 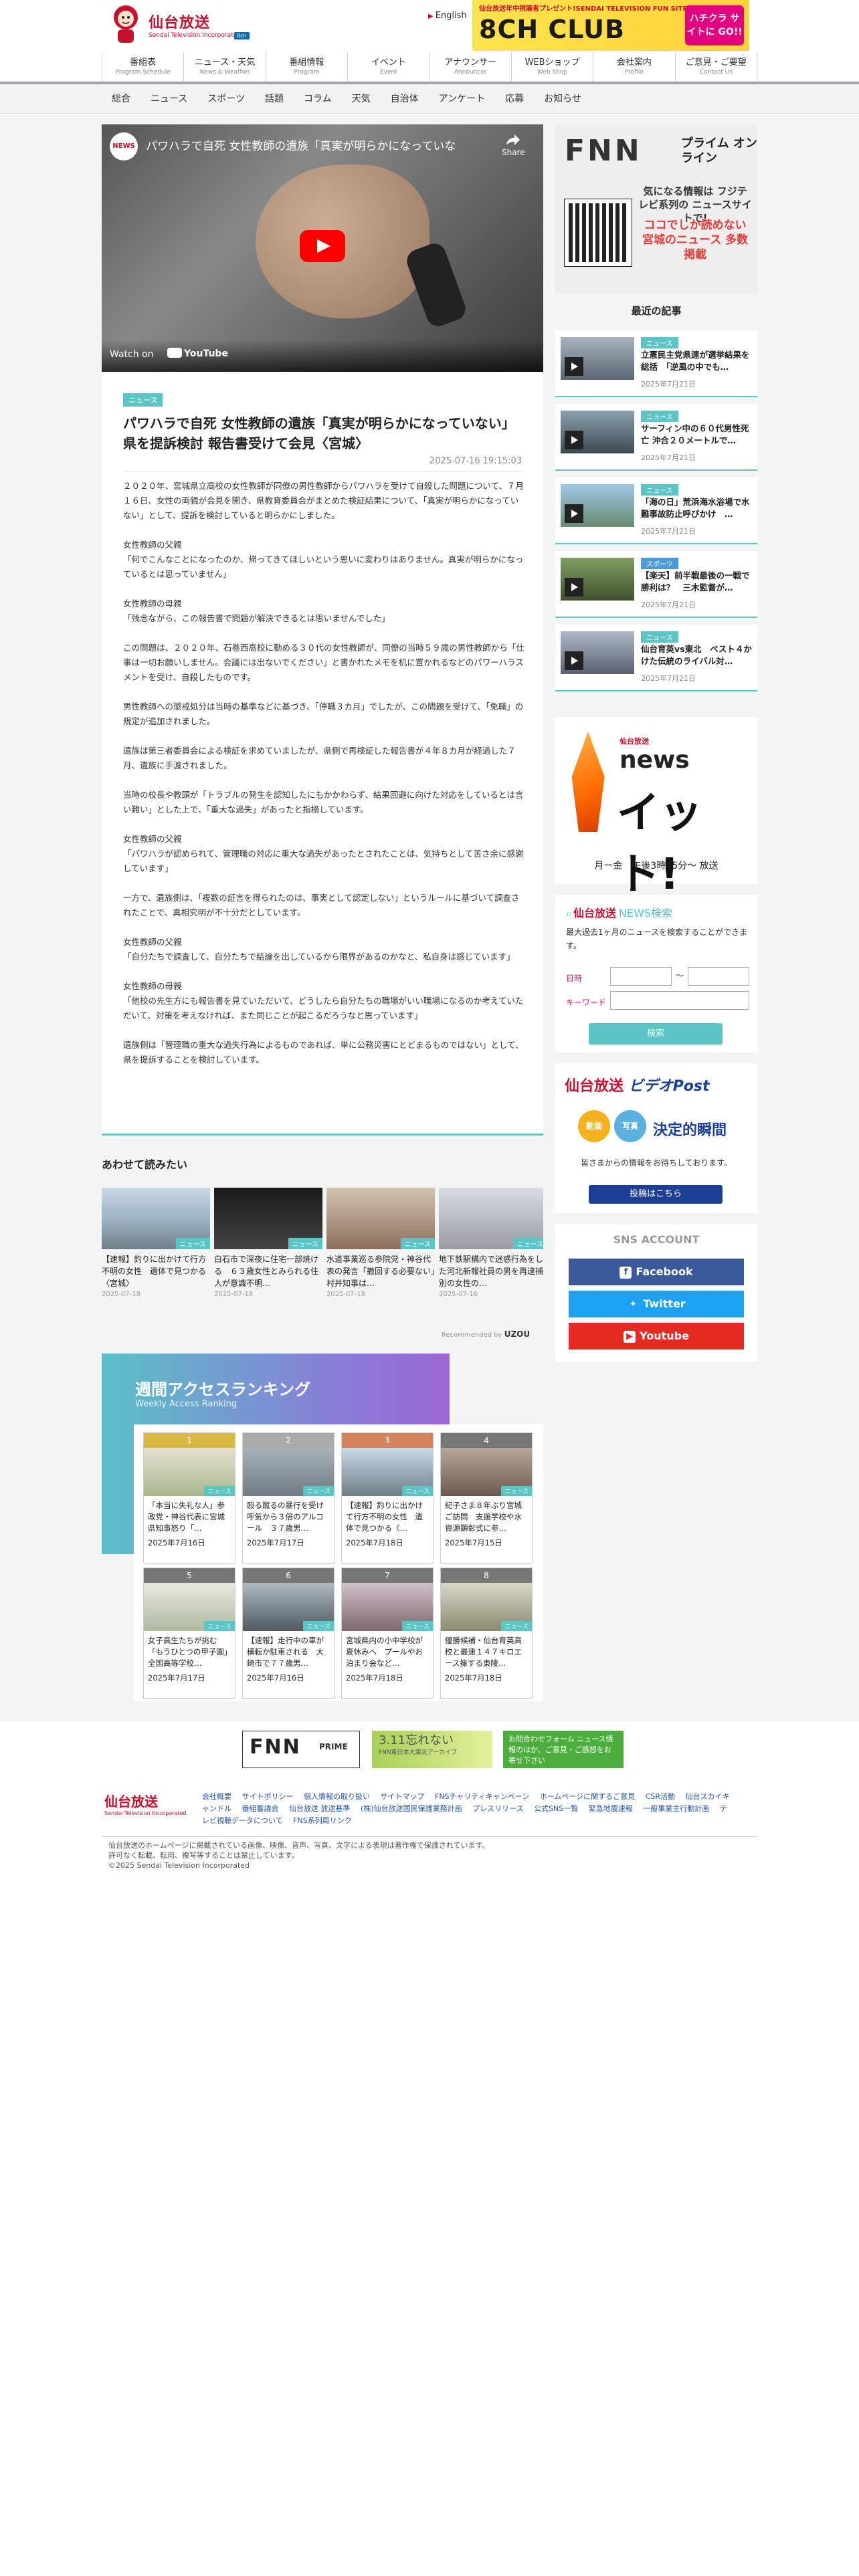 What do you see at coordinates (641, 976) in the screenshot?
I see `date-from-input` at bounding box center [641, 976].